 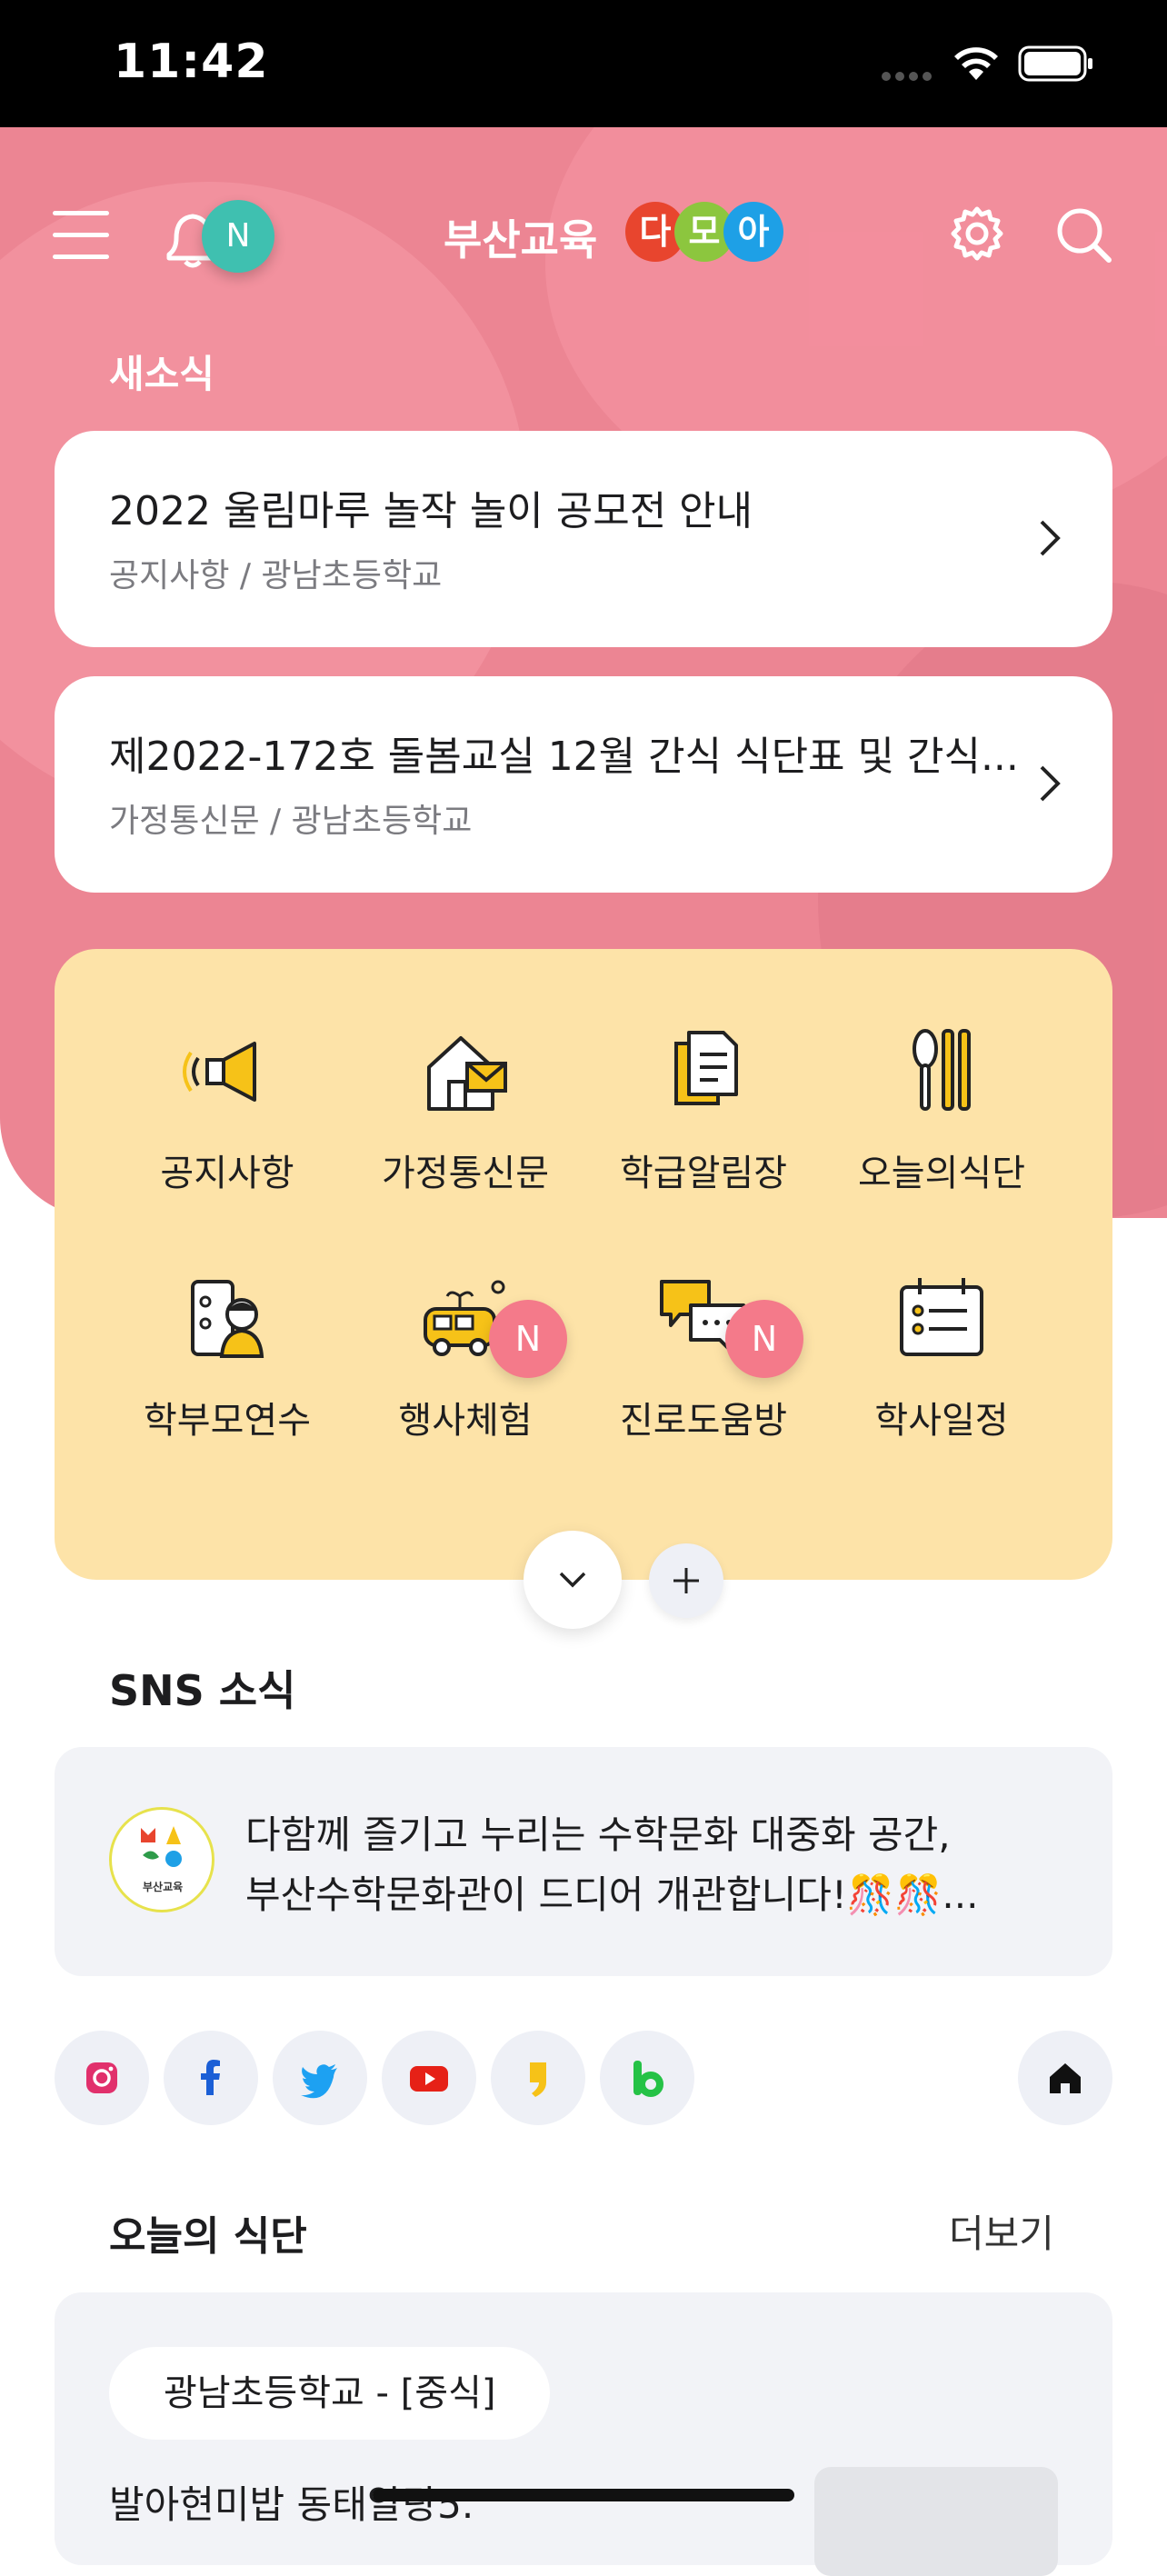 I want to click on news-section-title: 새소식, so click(x=161, y=374).